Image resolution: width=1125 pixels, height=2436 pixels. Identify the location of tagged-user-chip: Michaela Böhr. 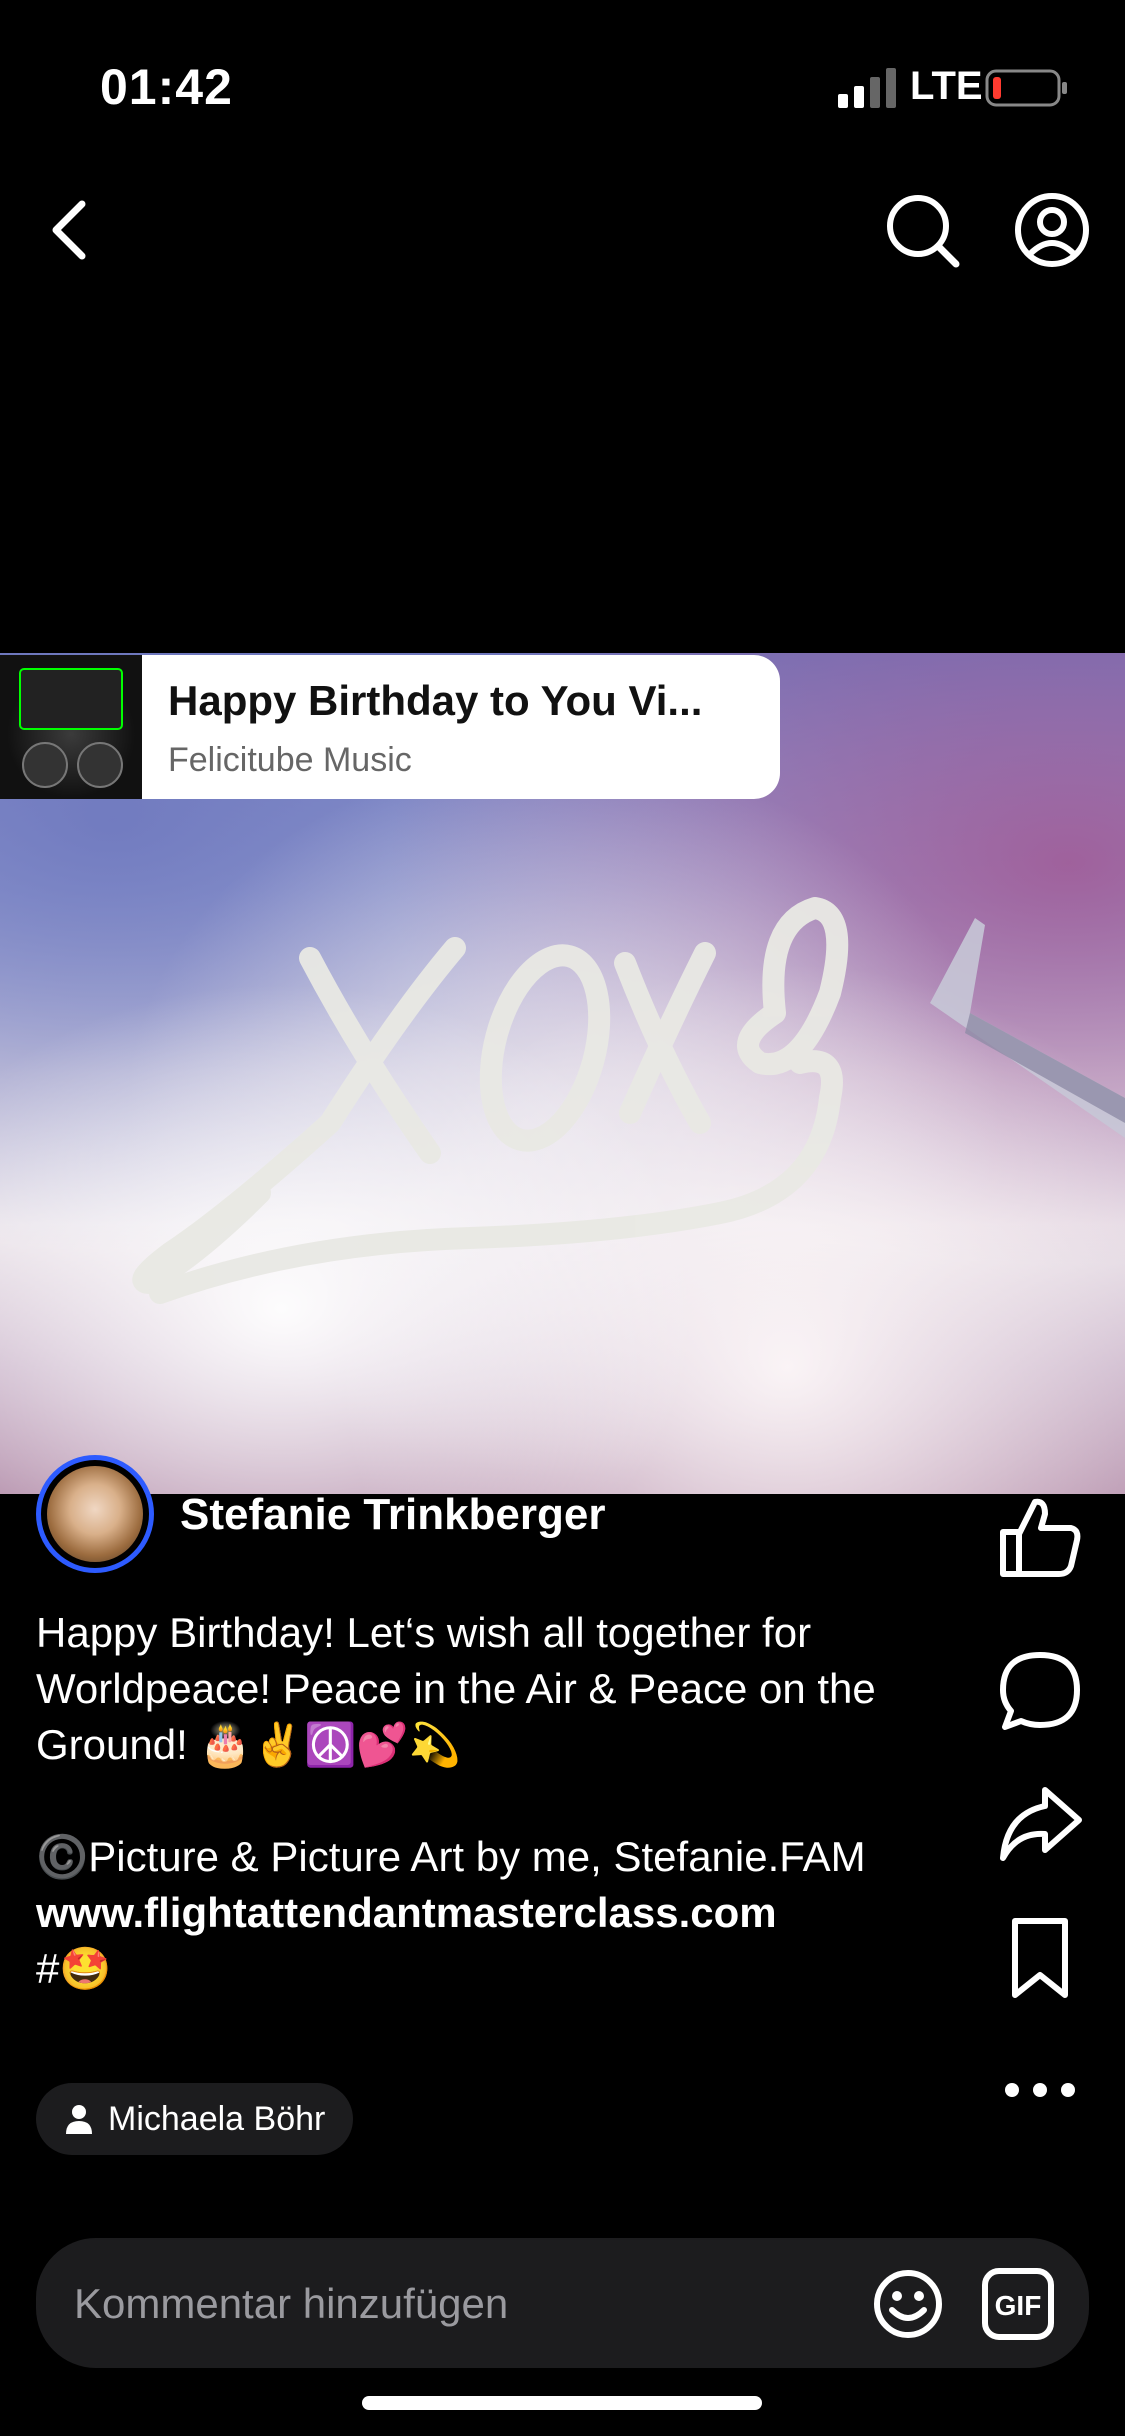
(195, 2119).